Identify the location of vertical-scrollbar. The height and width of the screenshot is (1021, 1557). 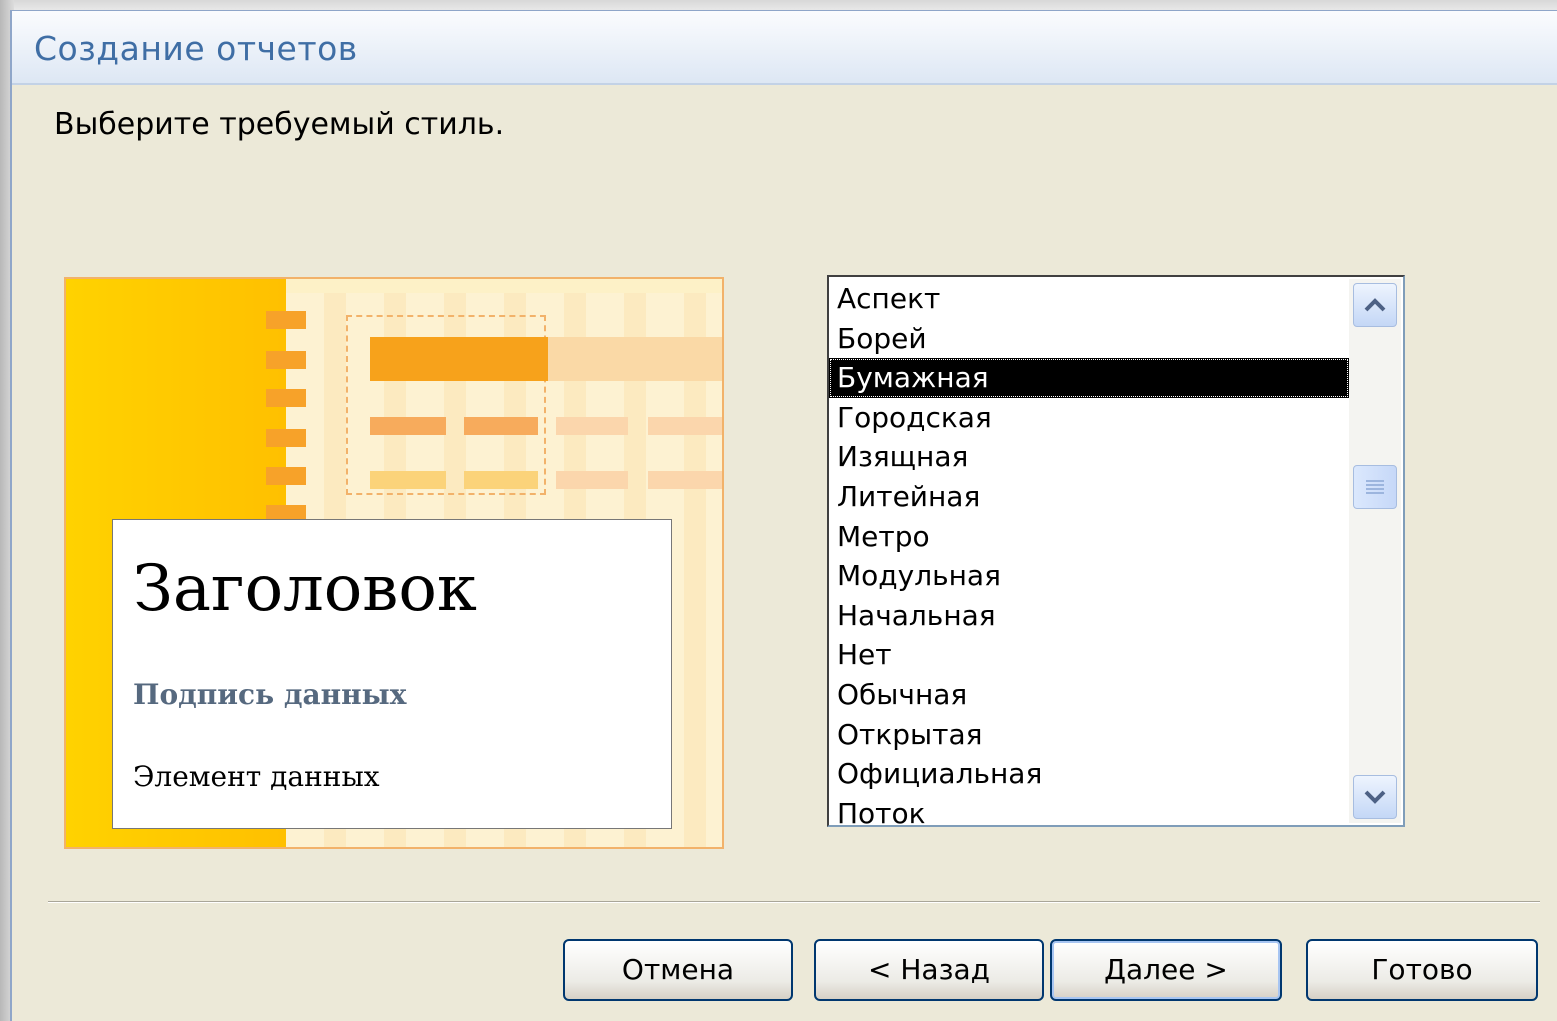
(1375, 551).